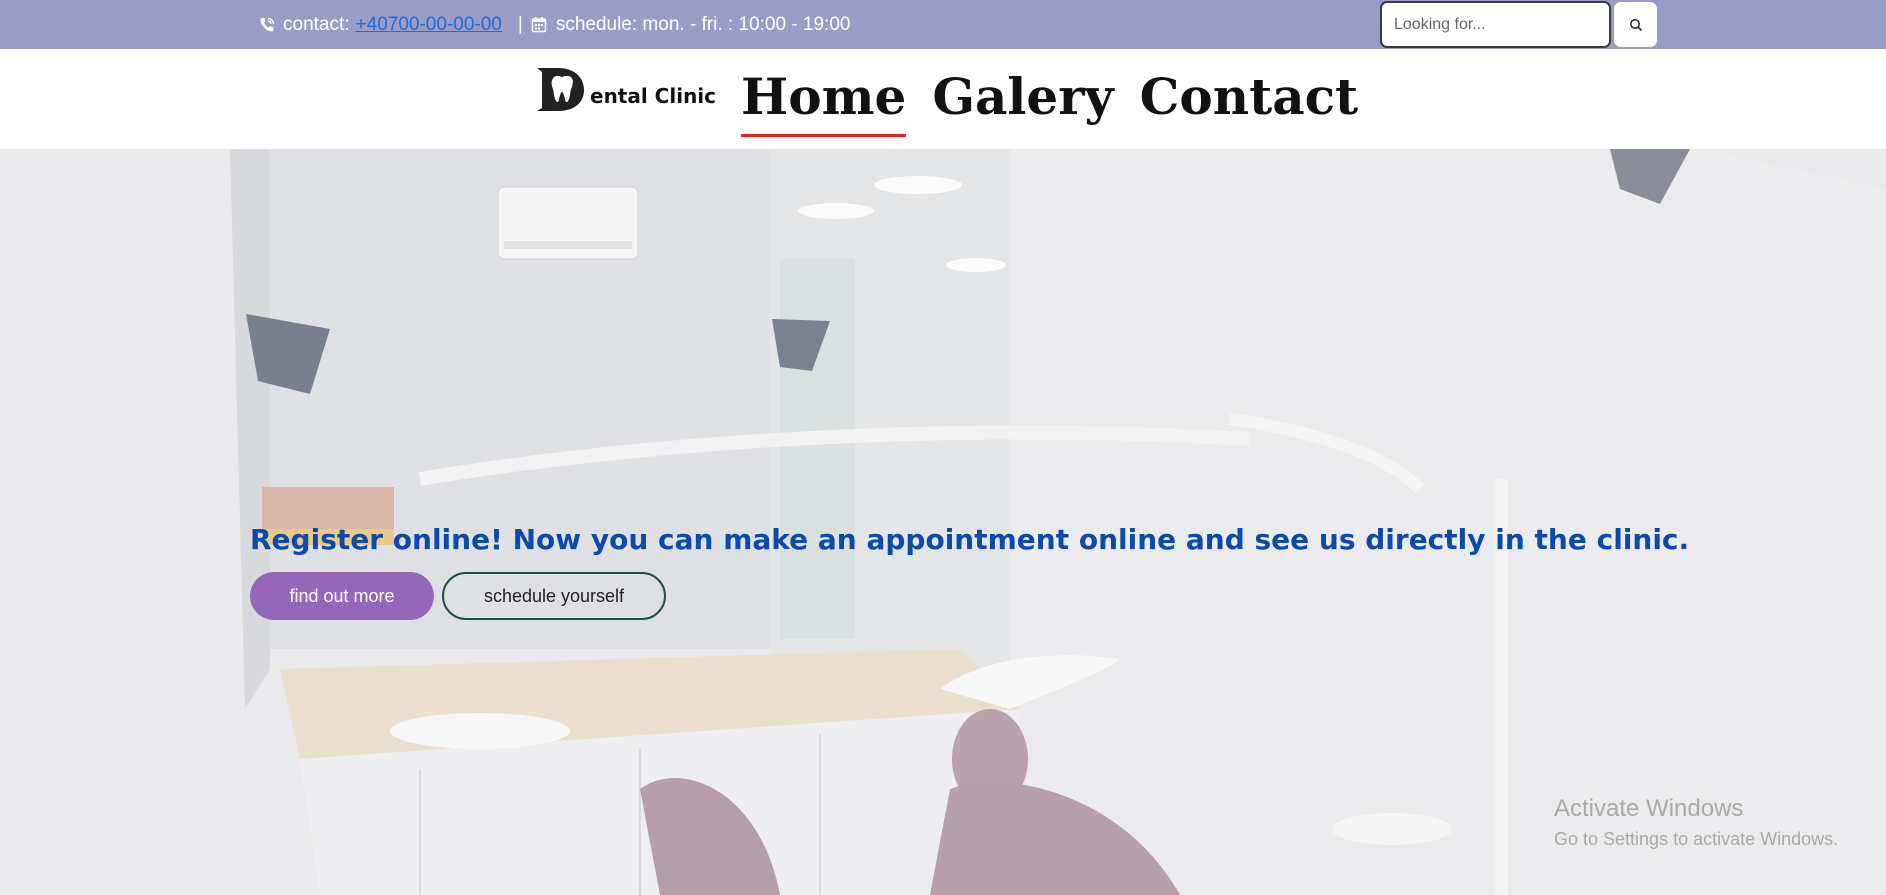 The height and width of the screenshot is (895, 1886). I want to click on main-navbar: ental Clinic Home Galery Contact, so click(943, 99).